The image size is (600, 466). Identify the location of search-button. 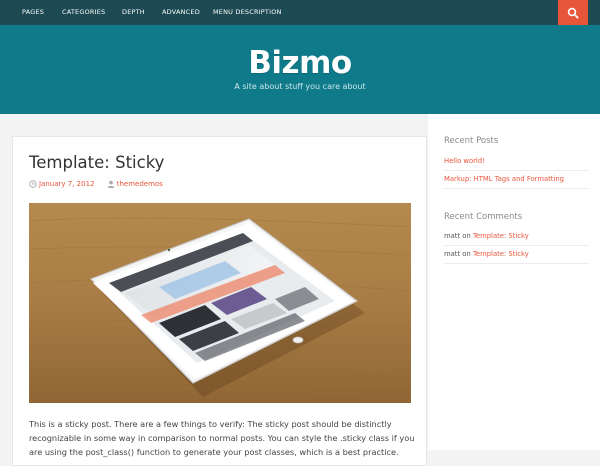
(573, 12).